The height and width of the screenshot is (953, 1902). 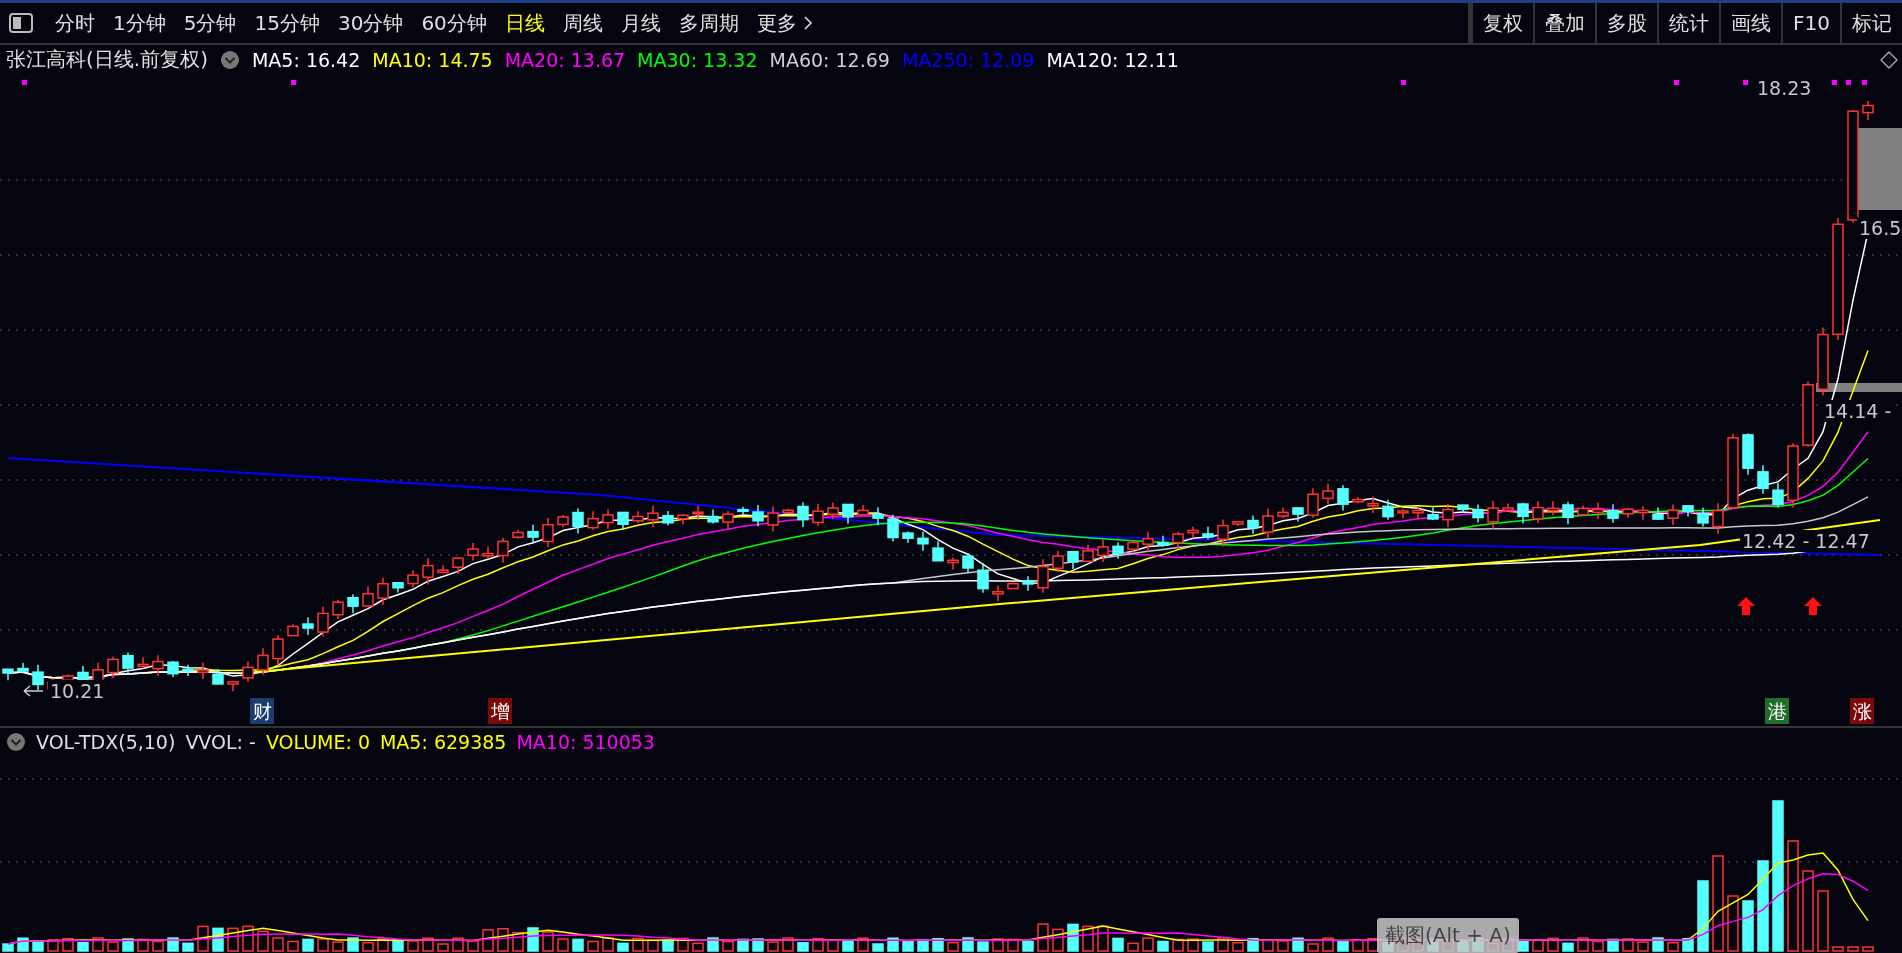 What do you see at coordinates (75, 23) in the screenshot?
I see `period-tab: 分时` at bounding box center [75, 23].